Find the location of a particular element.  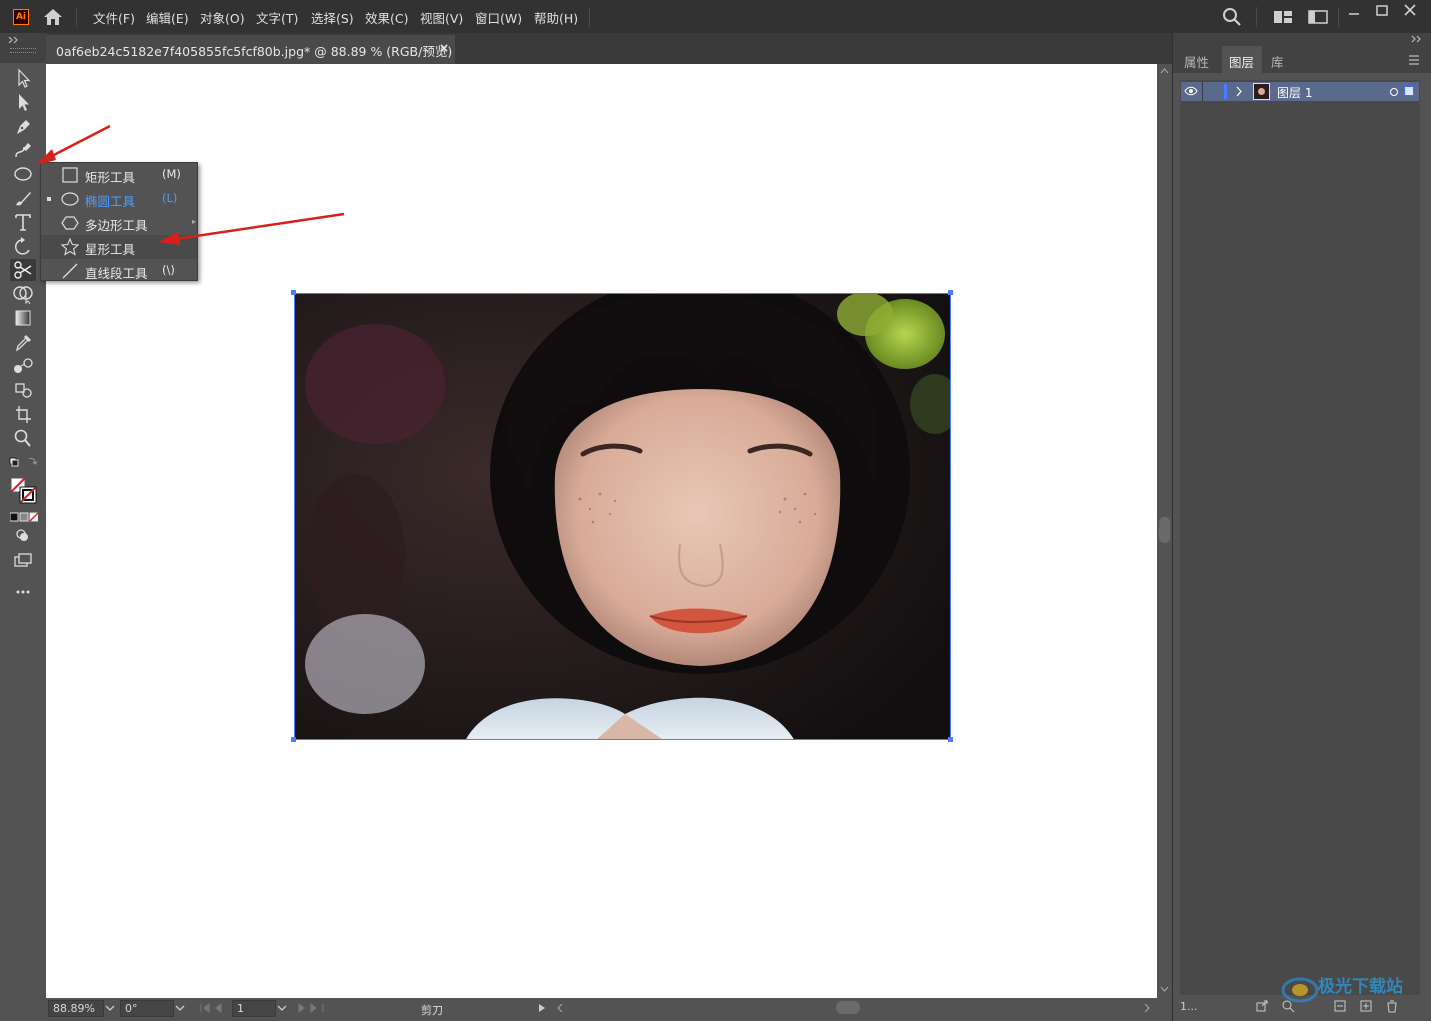

layer-name: 图层 1 is located at coordinates (1294, 92).